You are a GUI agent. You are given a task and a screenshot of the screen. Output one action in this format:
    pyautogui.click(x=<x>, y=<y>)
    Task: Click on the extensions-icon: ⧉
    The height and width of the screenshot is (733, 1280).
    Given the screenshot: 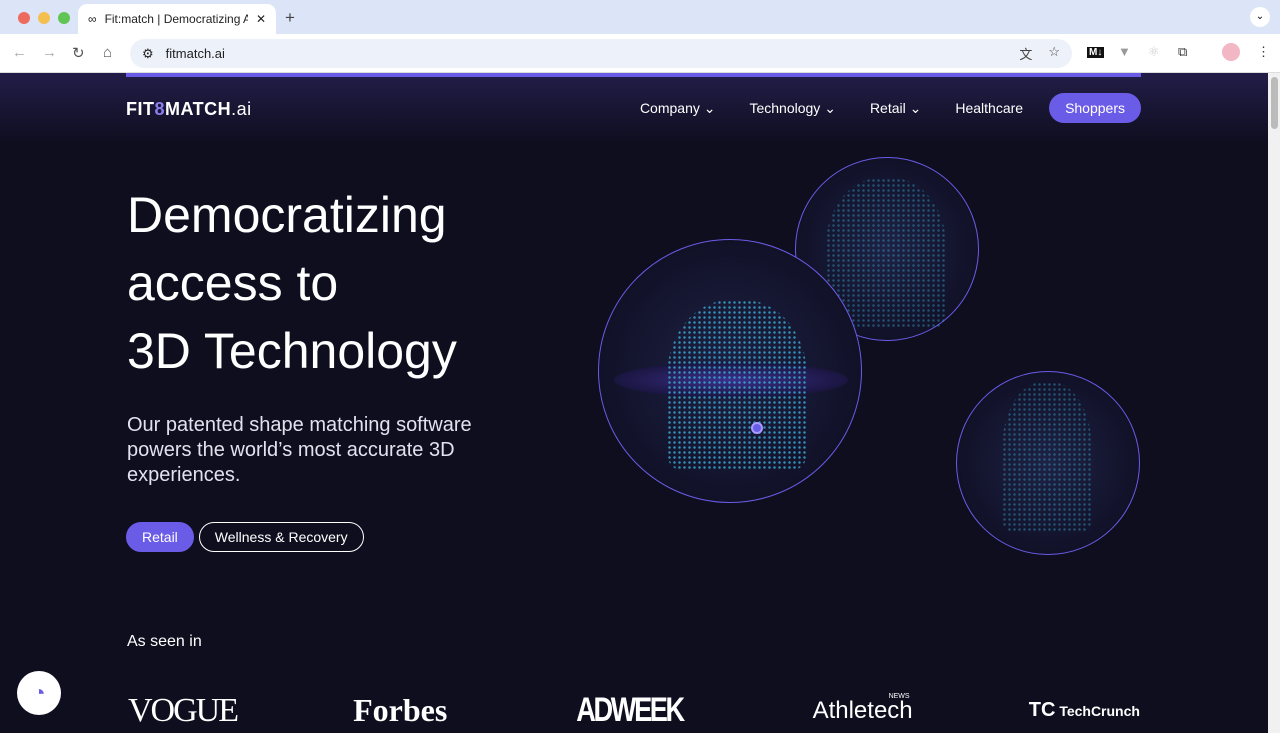 What is the action you would take?
    pyautogui.click(x=1182, y=52)
    